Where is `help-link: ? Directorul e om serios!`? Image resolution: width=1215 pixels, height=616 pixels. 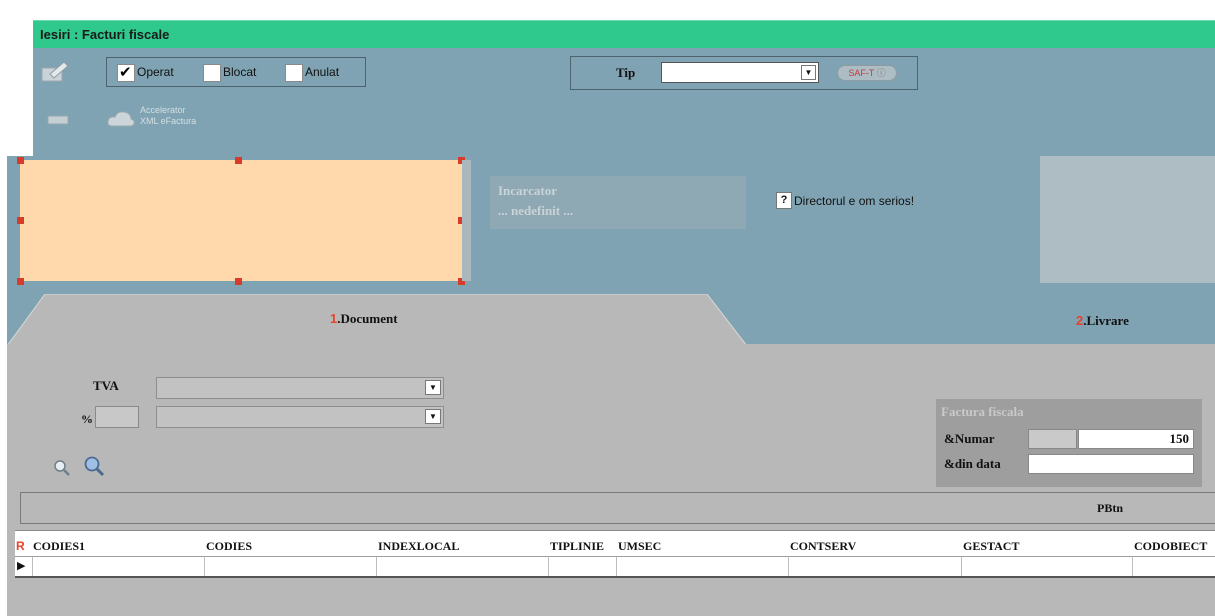 help-link: ? Directorul e om serios! is located at coordinates (876, 201).